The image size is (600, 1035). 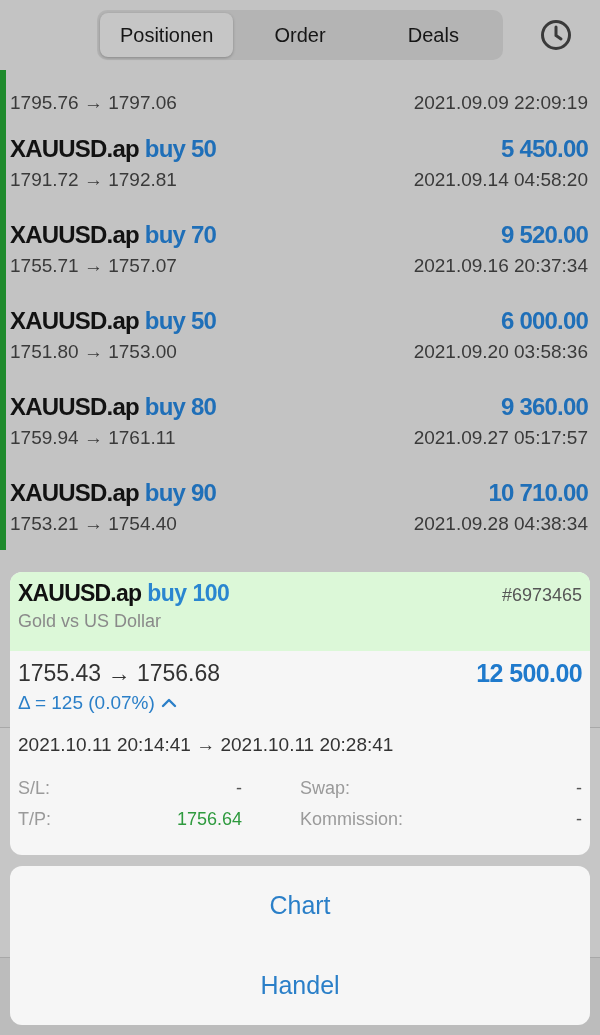 I want to click on history-row: XAUUSD.ap buy 90 10 710.00 1753.21 → 1754.40 2021.09.28 04:38:34, so click(x=303, y=507).